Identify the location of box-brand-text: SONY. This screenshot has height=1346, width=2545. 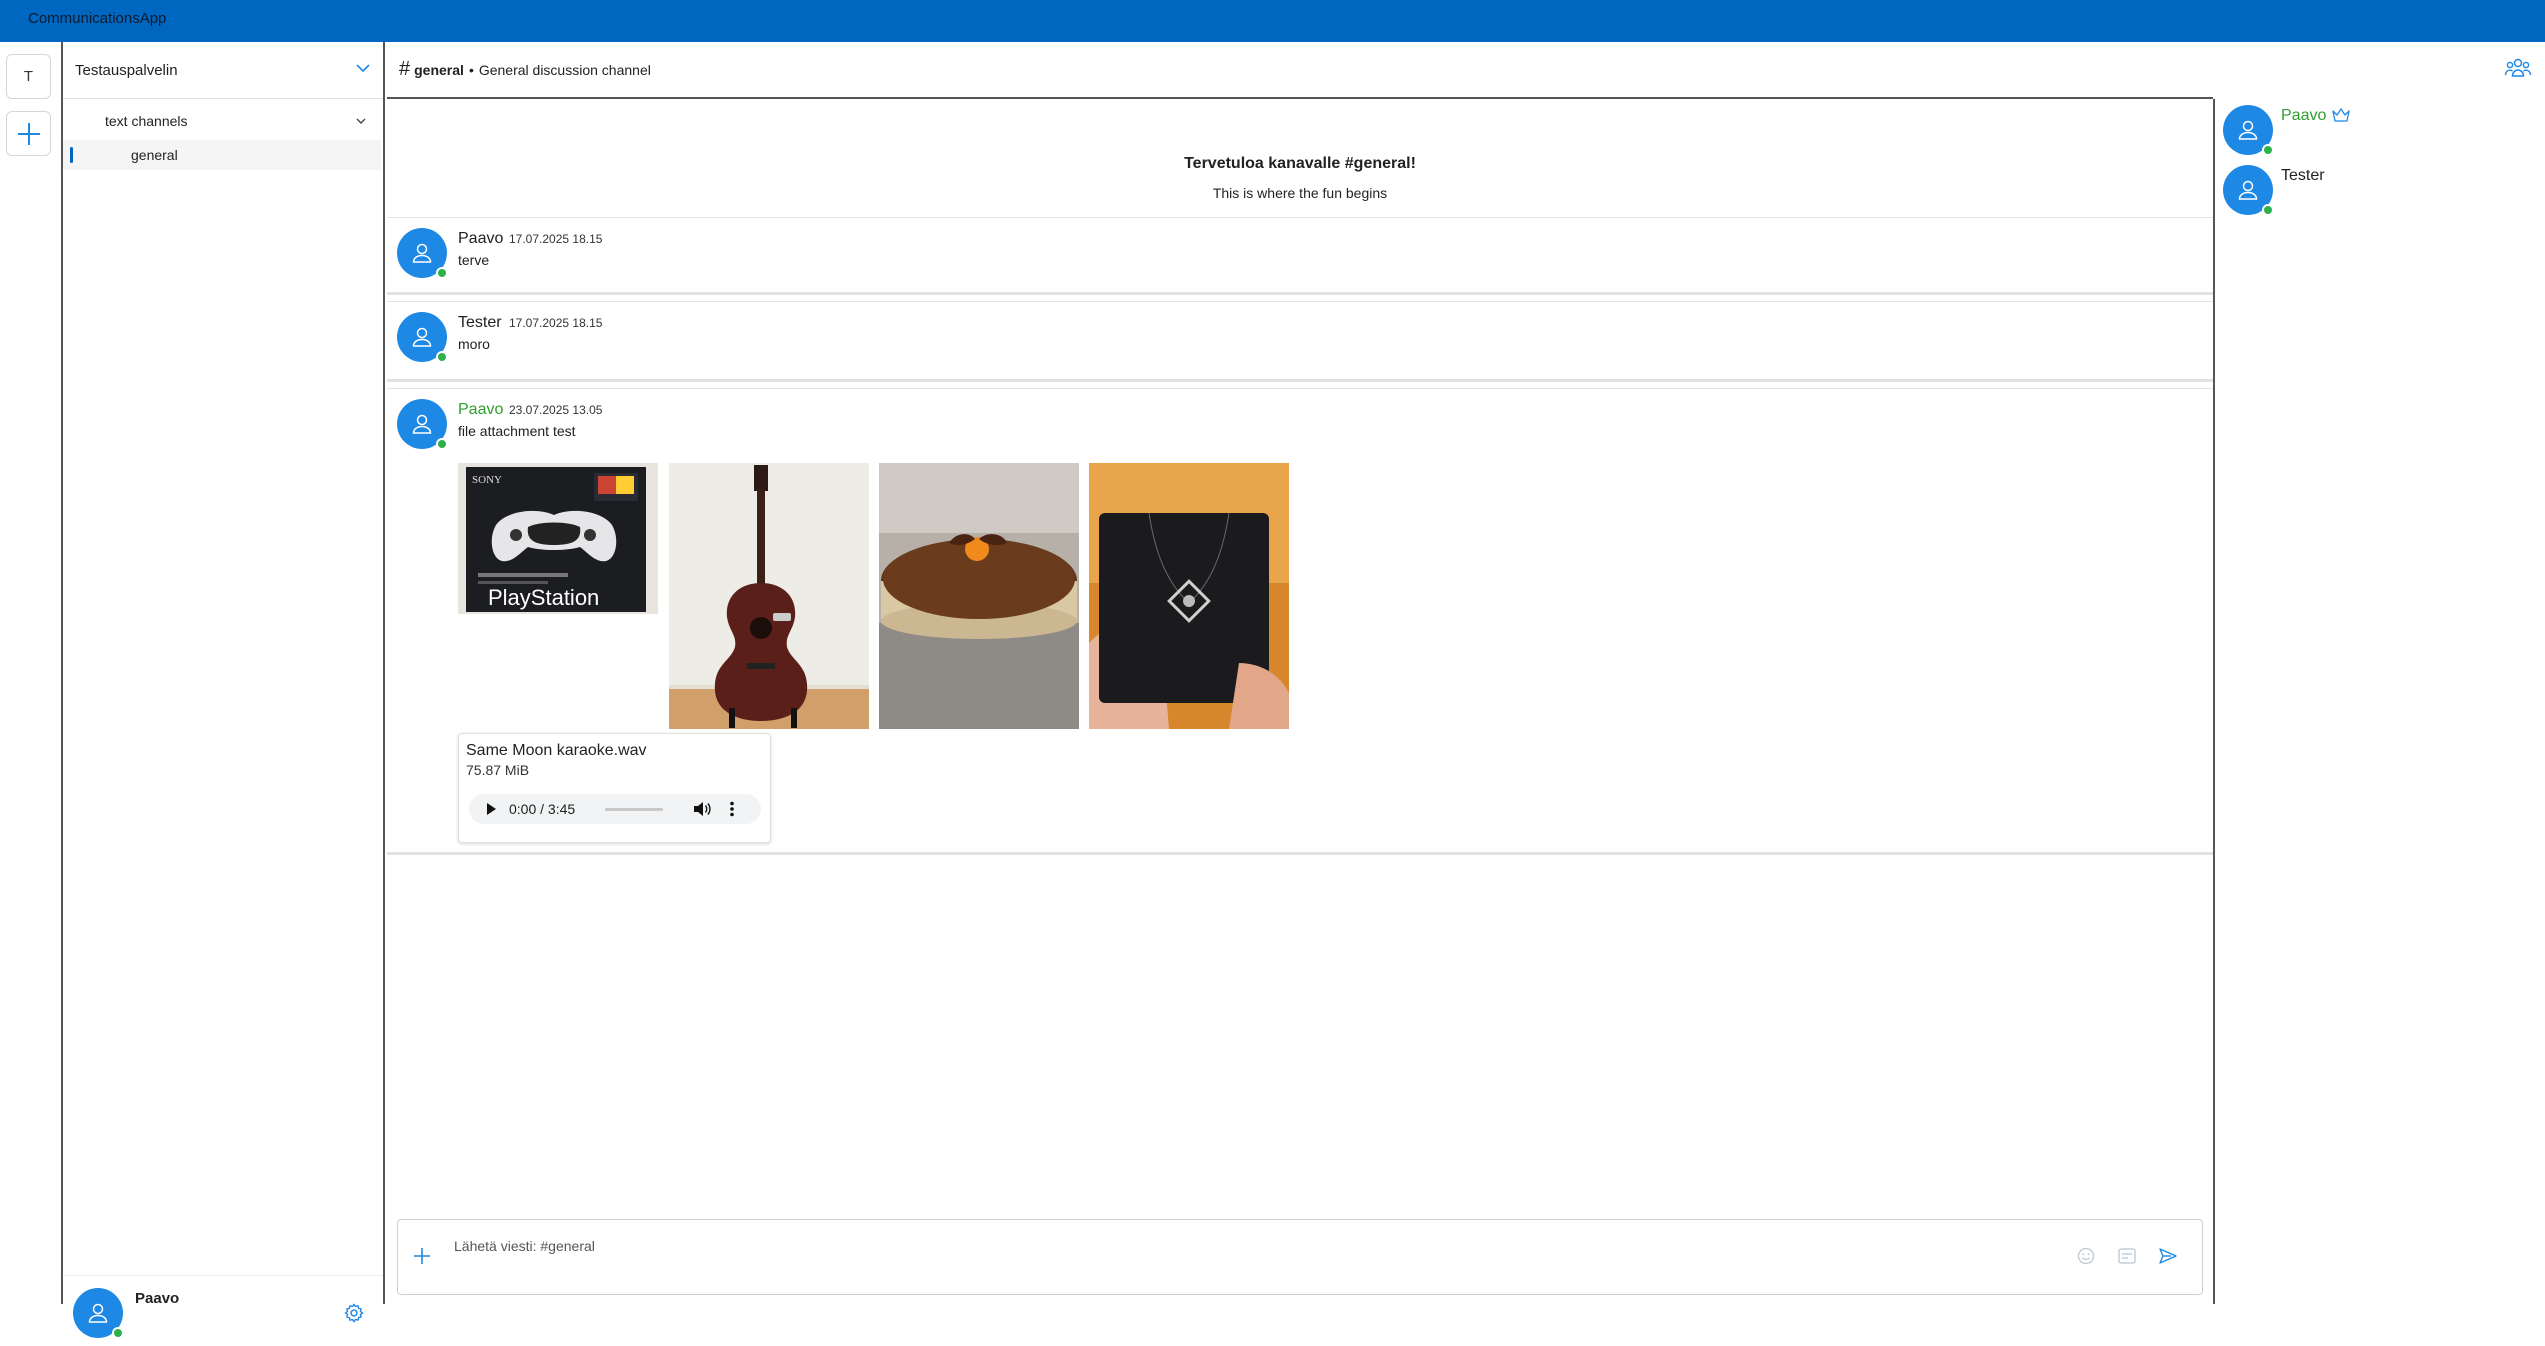
(487, 480).